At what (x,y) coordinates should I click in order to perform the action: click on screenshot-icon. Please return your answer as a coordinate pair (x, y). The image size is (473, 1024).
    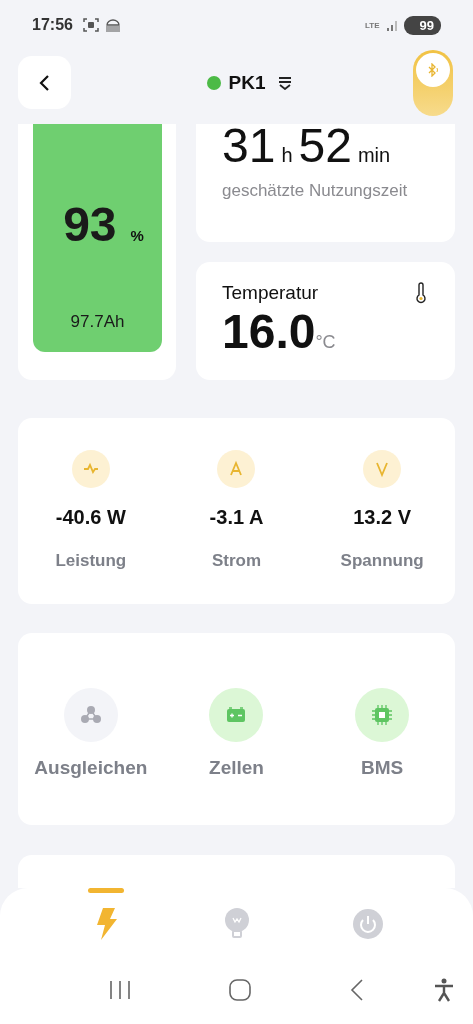
    Looking at the image, I should click on (90, 25).